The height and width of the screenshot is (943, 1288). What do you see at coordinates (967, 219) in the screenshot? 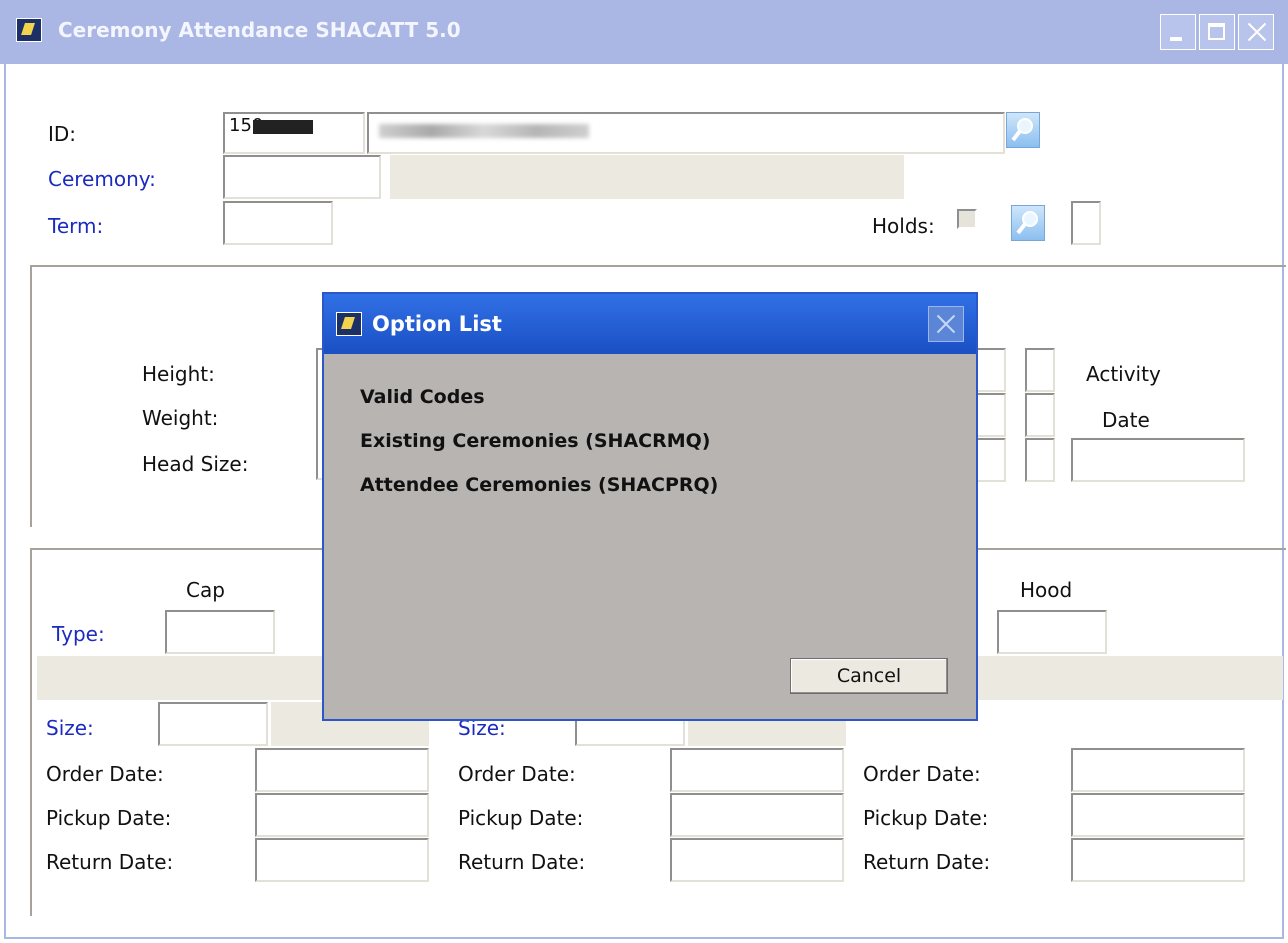
I see `holds-checkbox` at bounding box center [967, 219].